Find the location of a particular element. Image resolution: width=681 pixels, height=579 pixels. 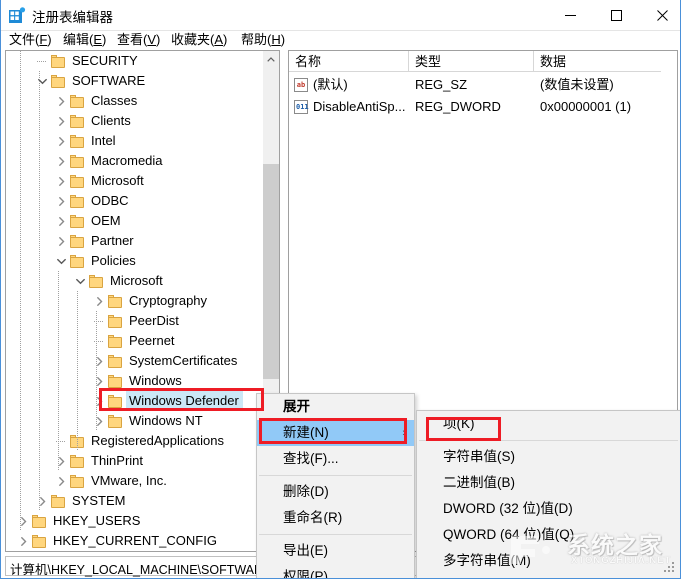

value-row: ab (默认) REG_SZ (数值未设置) is located at coordinates (483, 85).